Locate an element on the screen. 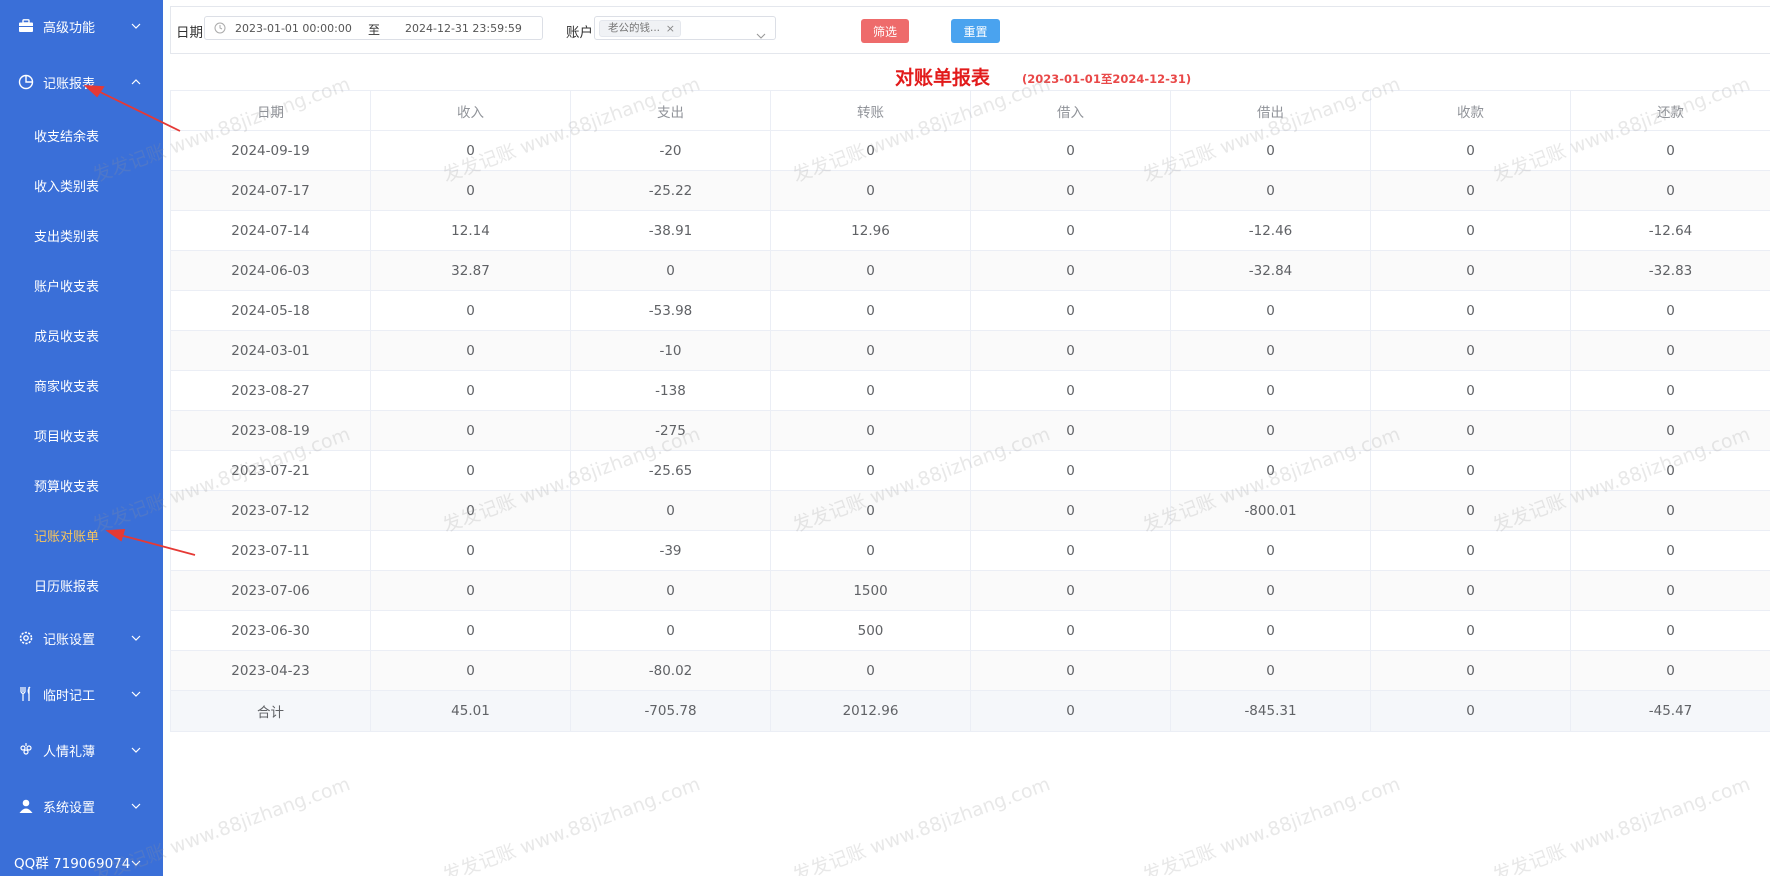 The height and width of the screenshot is (876, 1770). sidebar-item-budget: 预算收支表 is located at coordinates (81, 485).